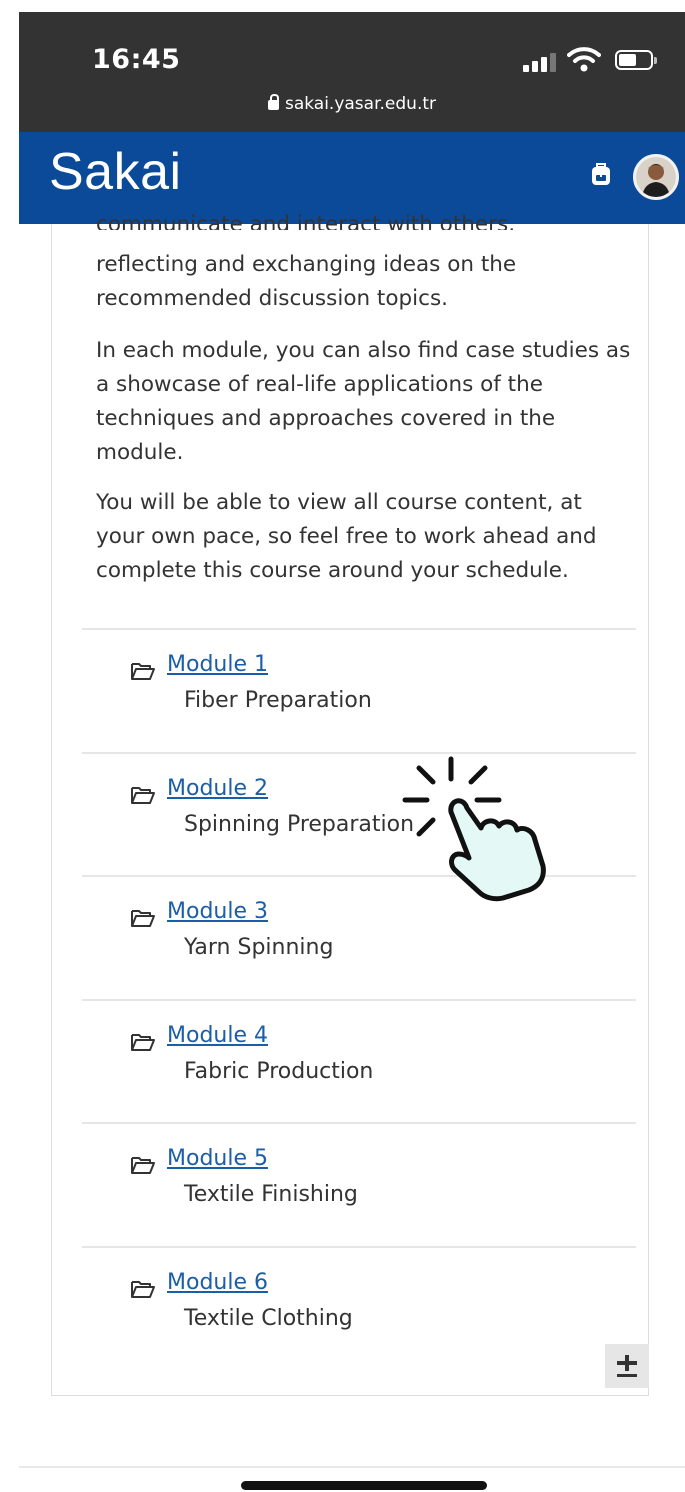  Describe the element at coordinates (364, 1485) in the screenshot. I see `home-indicator` at that location.